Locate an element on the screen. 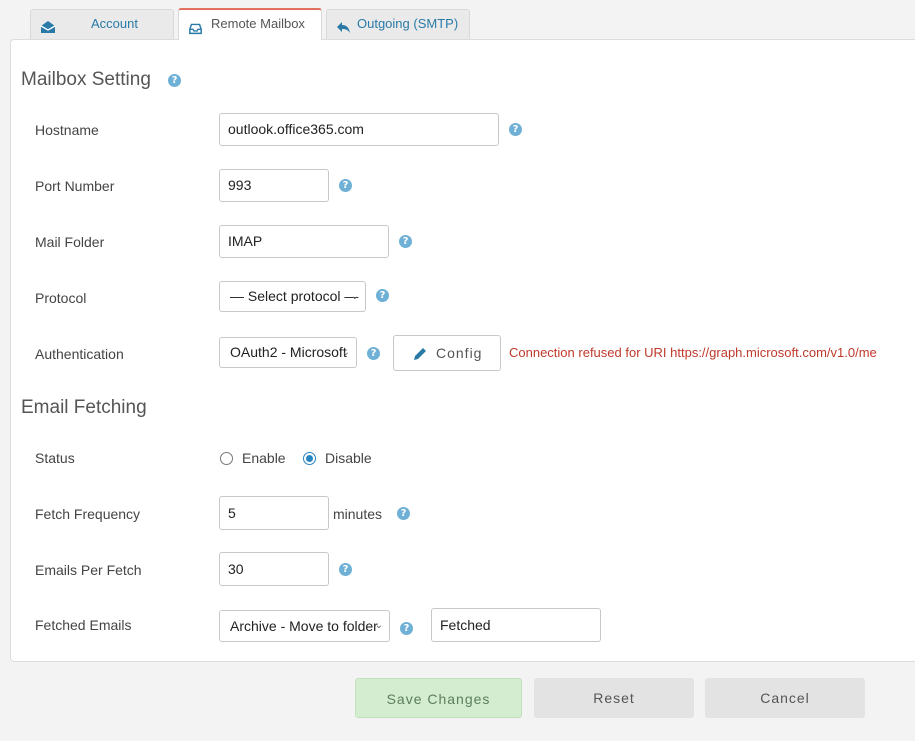  tab-account-label: Account is located at coordinates (114, 23).